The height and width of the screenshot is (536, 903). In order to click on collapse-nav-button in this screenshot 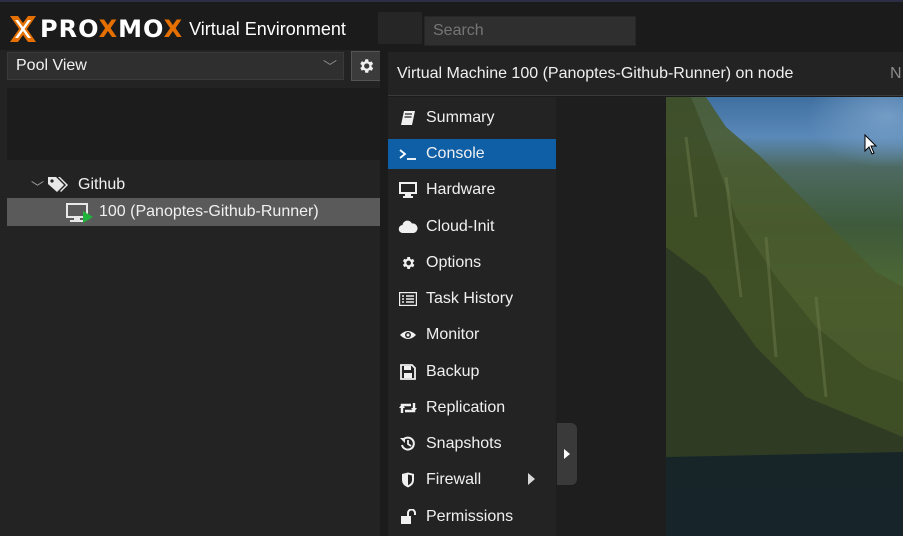, I will do `click(567, 454)`.